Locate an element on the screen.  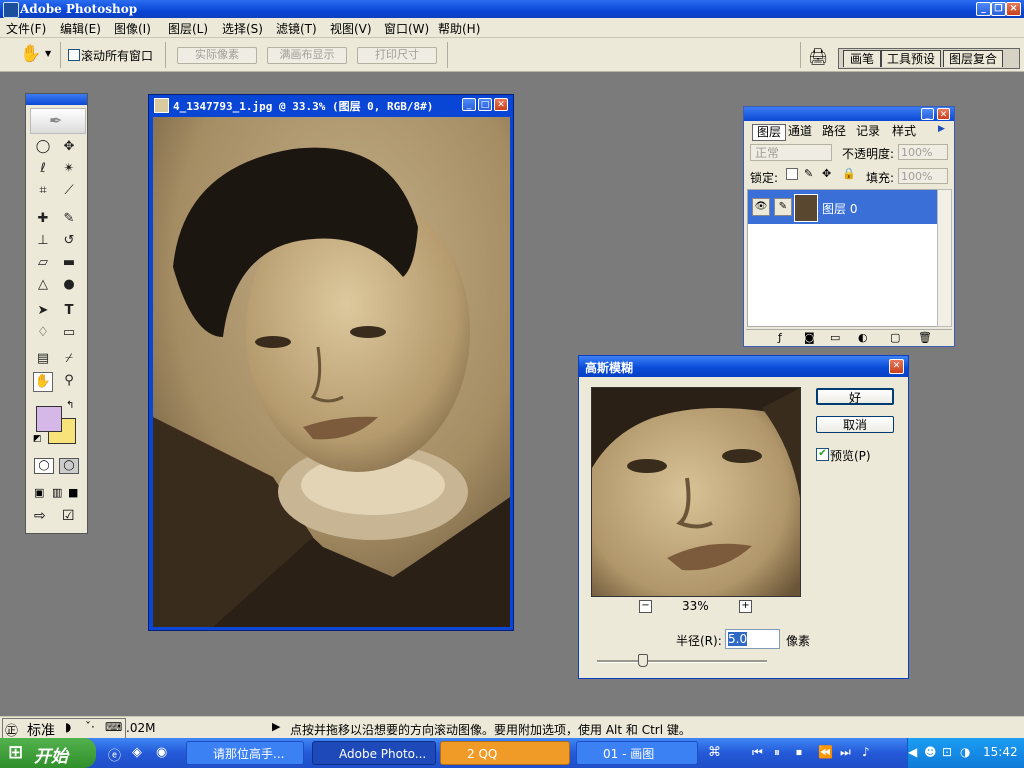
swap-colors-icon: ↰ is located at coordinates (70, 405).